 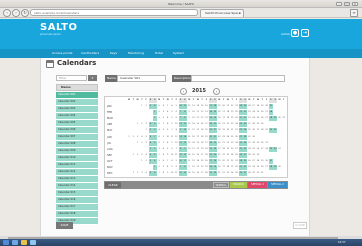 I want to click on list-item: Calendar 012, so click(x=77, y=172).